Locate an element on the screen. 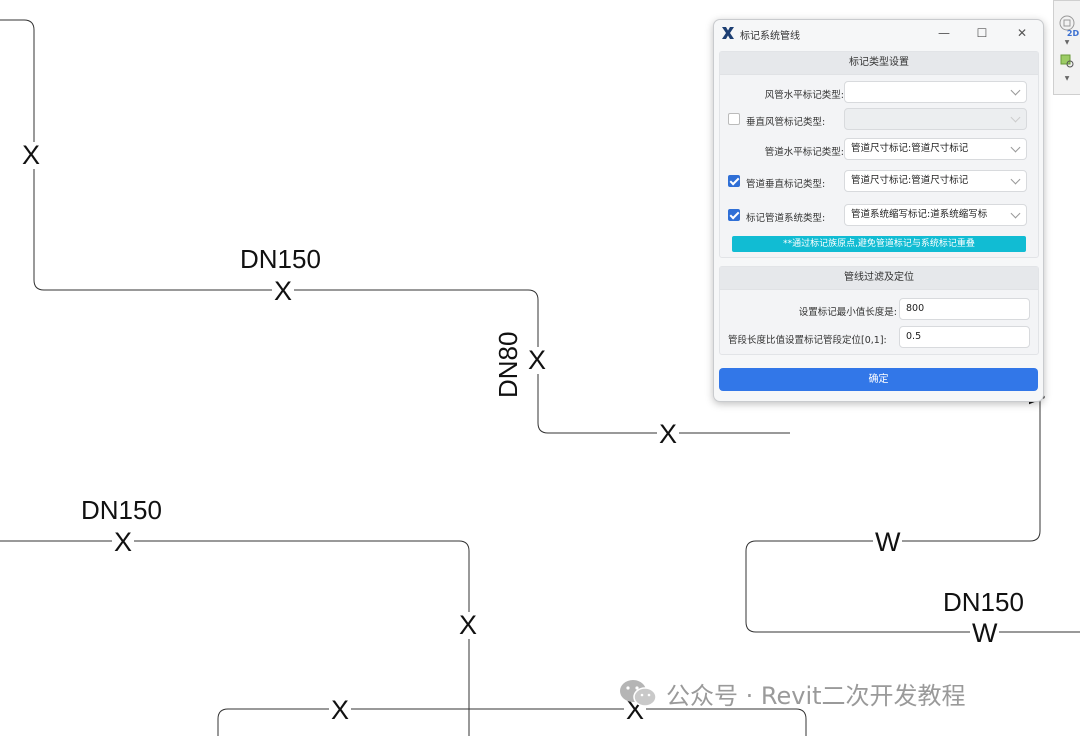 This screenshot has width=1080, height=736. duct-vertical-select is located at coordinates (935, 119).